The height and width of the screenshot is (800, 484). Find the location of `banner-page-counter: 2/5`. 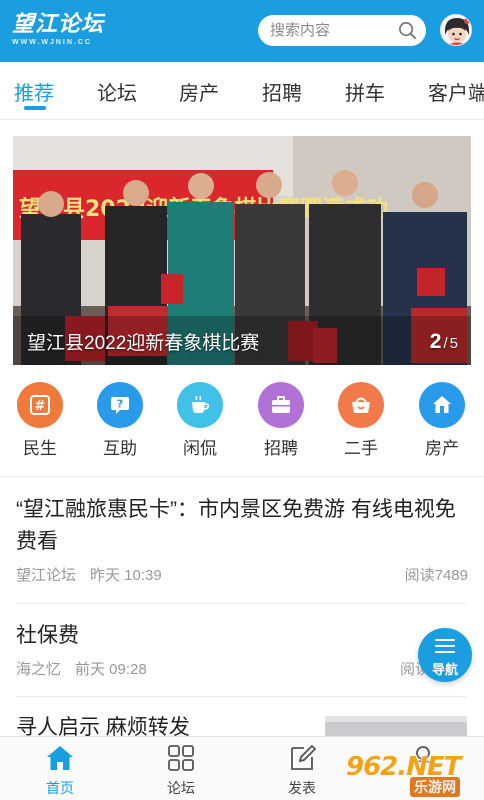

banner-page-counter: 2/5 is located at coordinates (444, 342).